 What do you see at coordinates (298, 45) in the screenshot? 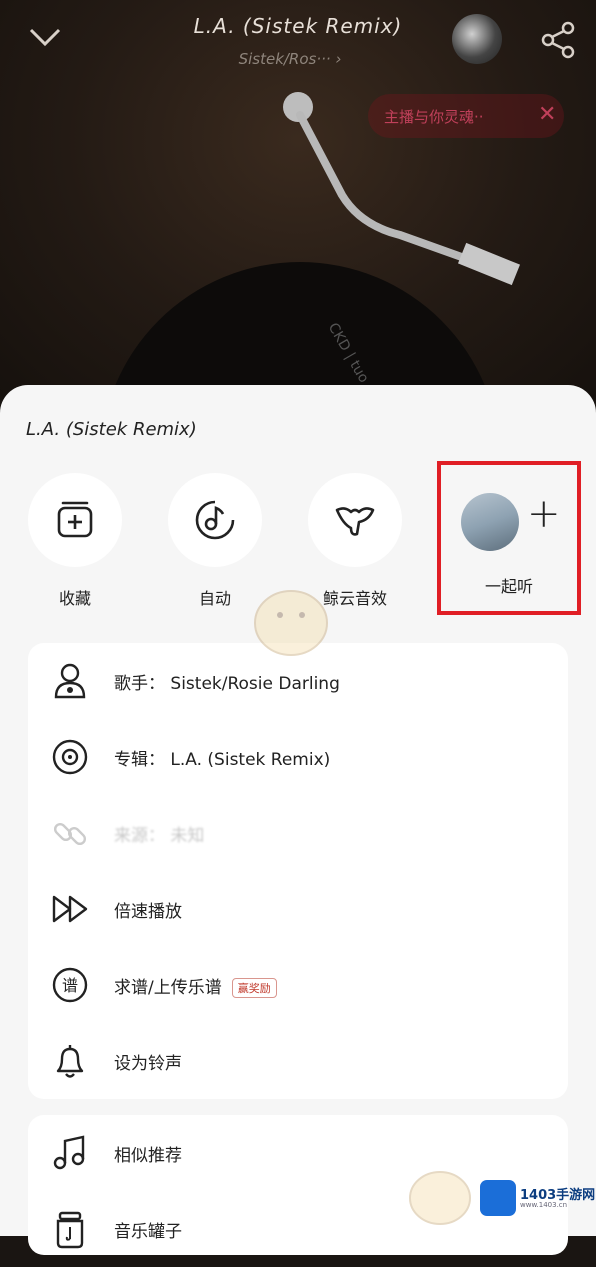
I see `player-header: L.A. (Sistek Remix) Sistek/Ros··· ›` at bounding box center [298, 45].